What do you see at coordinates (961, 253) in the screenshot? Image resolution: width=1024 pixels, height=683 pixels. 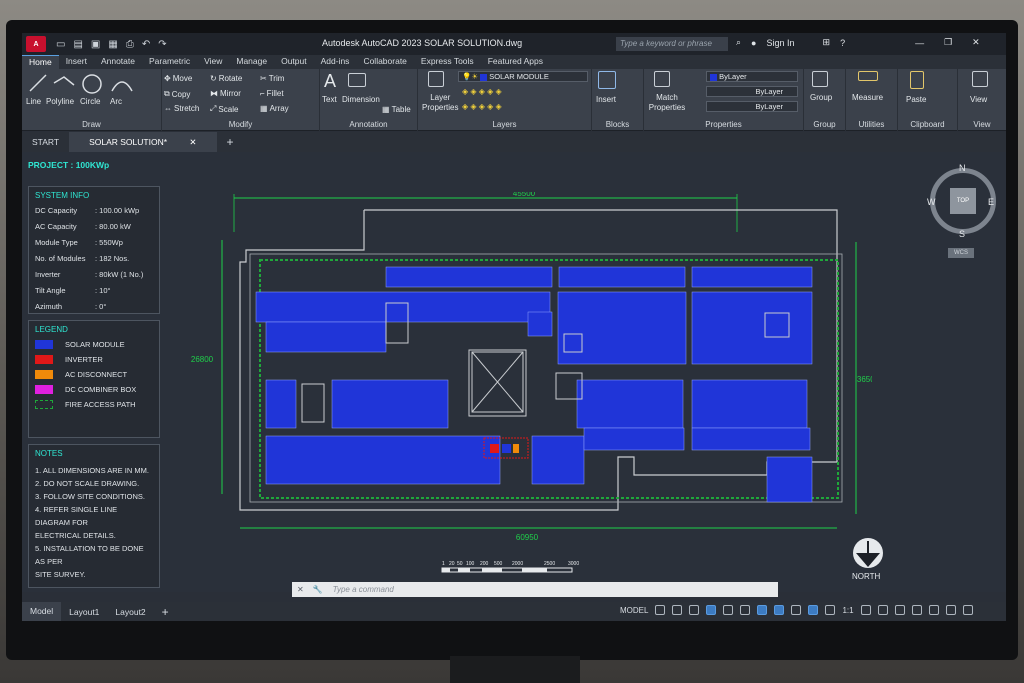 I see `wcs-dropdown: WCS` at bounding box center [961, 253].